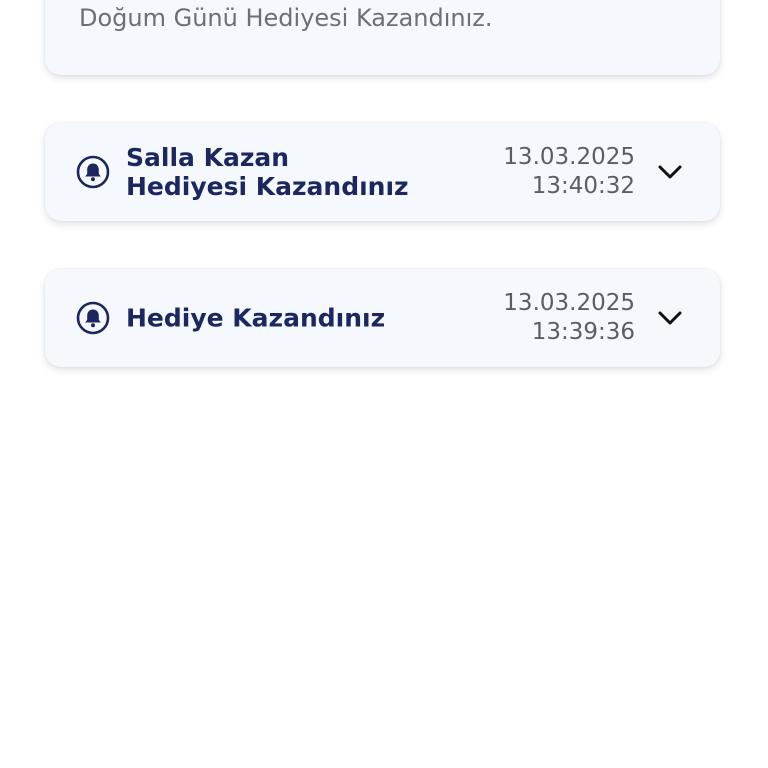 The height and width of the screenshot is (768, 768). Describe the element at coordinates (569, 318) in the screenshot. I see `notification-timestamp: 13.03.2025 13:39:36` at that location.